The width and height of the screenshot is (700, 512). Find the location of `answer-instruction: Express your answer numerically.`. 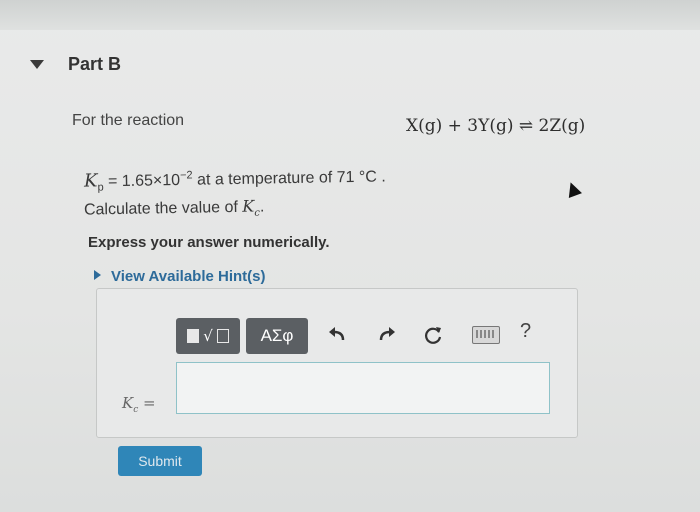

answer-instruction: Express your answer numerically. is located at coordinates (209, 242).